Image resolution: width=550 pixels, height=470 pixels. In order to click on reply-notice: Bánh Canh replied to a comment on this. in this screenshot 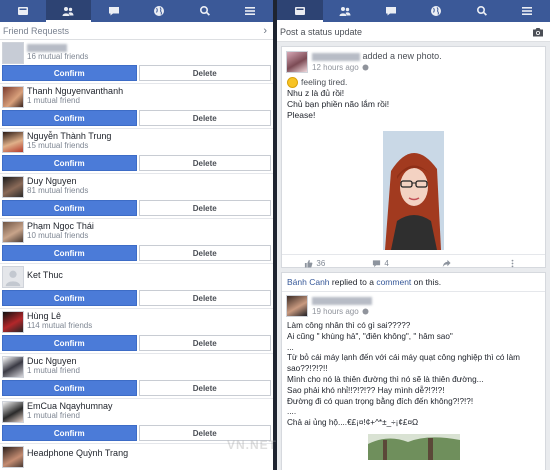, I will do `click(413, 282)`.